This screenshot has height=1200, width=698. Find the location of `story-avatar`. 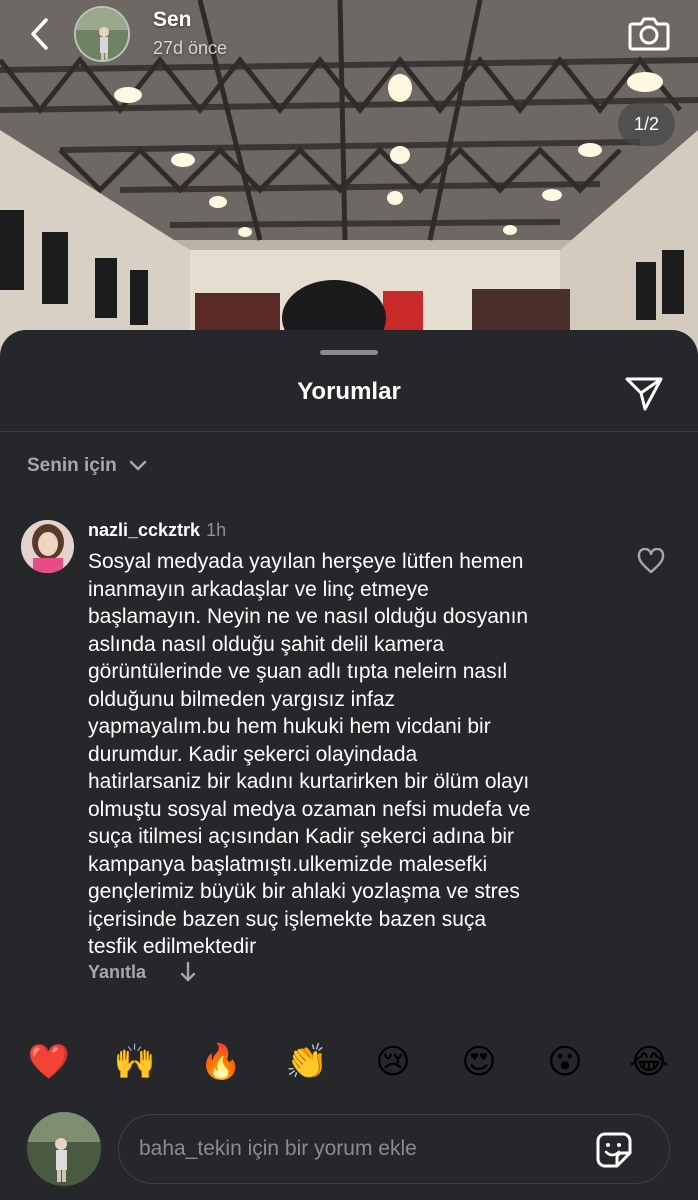

story-avatar is located at coordinates (102, 34).